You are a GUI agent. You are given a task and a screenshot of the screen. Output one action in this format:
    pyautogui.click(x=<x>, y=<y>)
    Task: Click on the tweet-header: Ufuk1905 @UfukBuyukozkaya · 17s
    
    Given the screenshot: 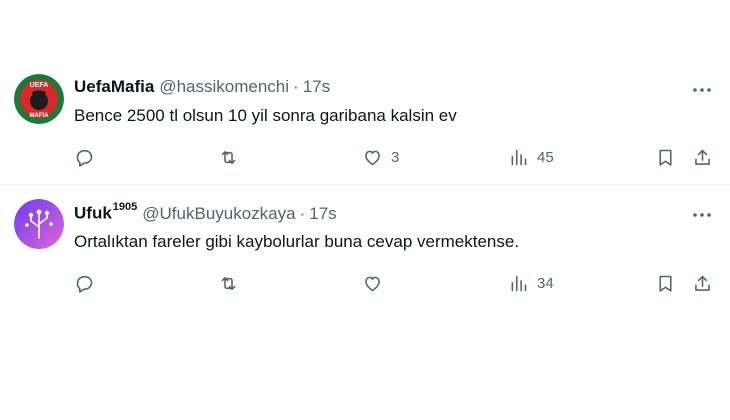 What is the action you would take?
    pyautogui.click(x=205, y=212)
    